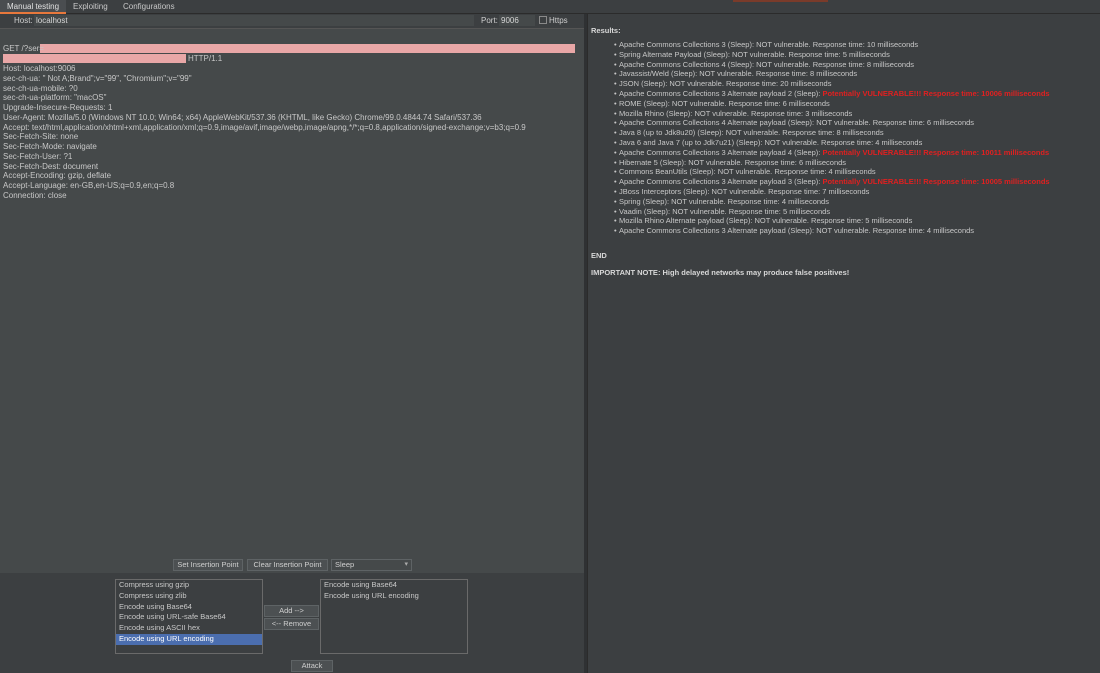 This screenshot has height=673, width=1100. What do you see at coordinates (23, 20) in the screenshot?
I see `host-label: Host:` at bounding box center [23, 20].